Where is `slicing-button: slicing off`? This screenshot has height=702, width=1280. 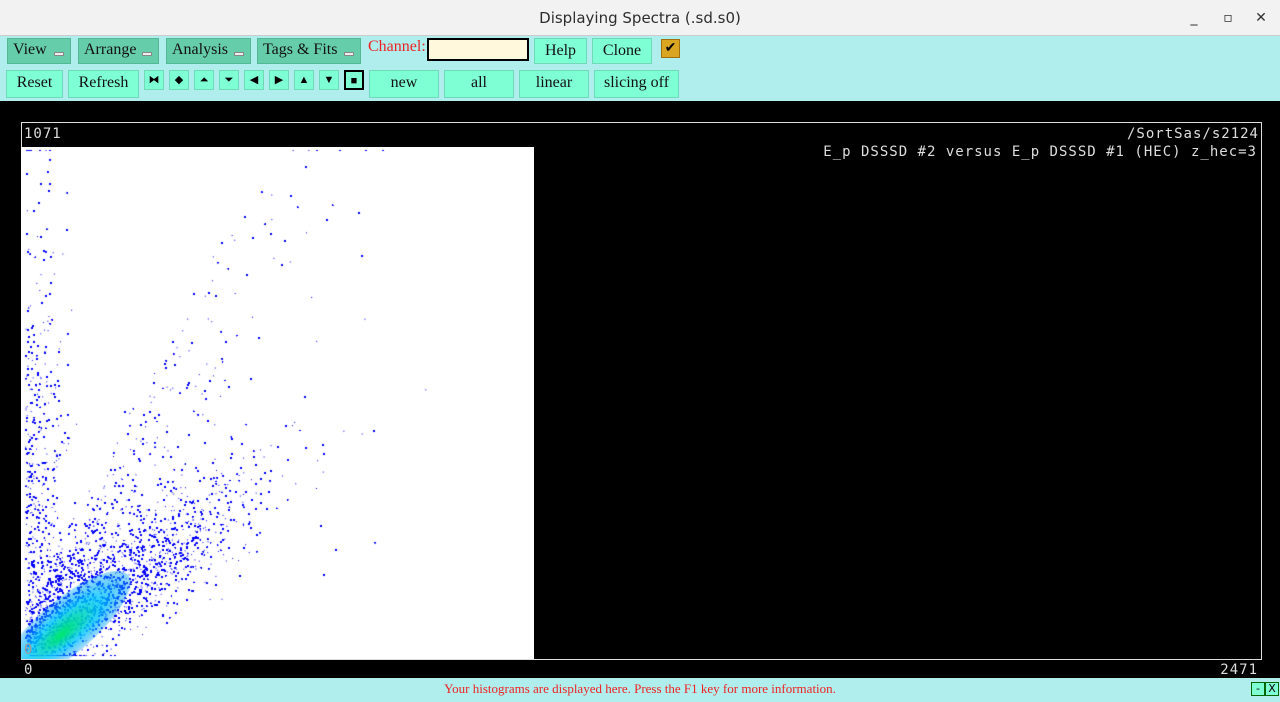 slicing-button: slicing off is located at coordinates (636, 84).